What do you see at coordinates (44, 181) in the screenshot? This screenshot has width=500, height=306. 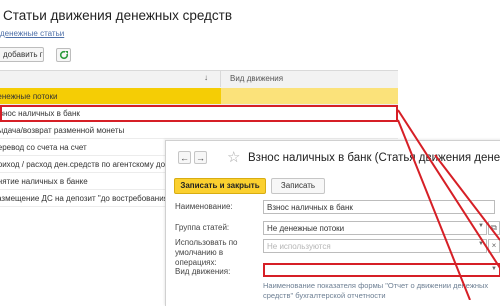 I see `row-label: Снятие наличных в банке` at bounding box center [44, 181].